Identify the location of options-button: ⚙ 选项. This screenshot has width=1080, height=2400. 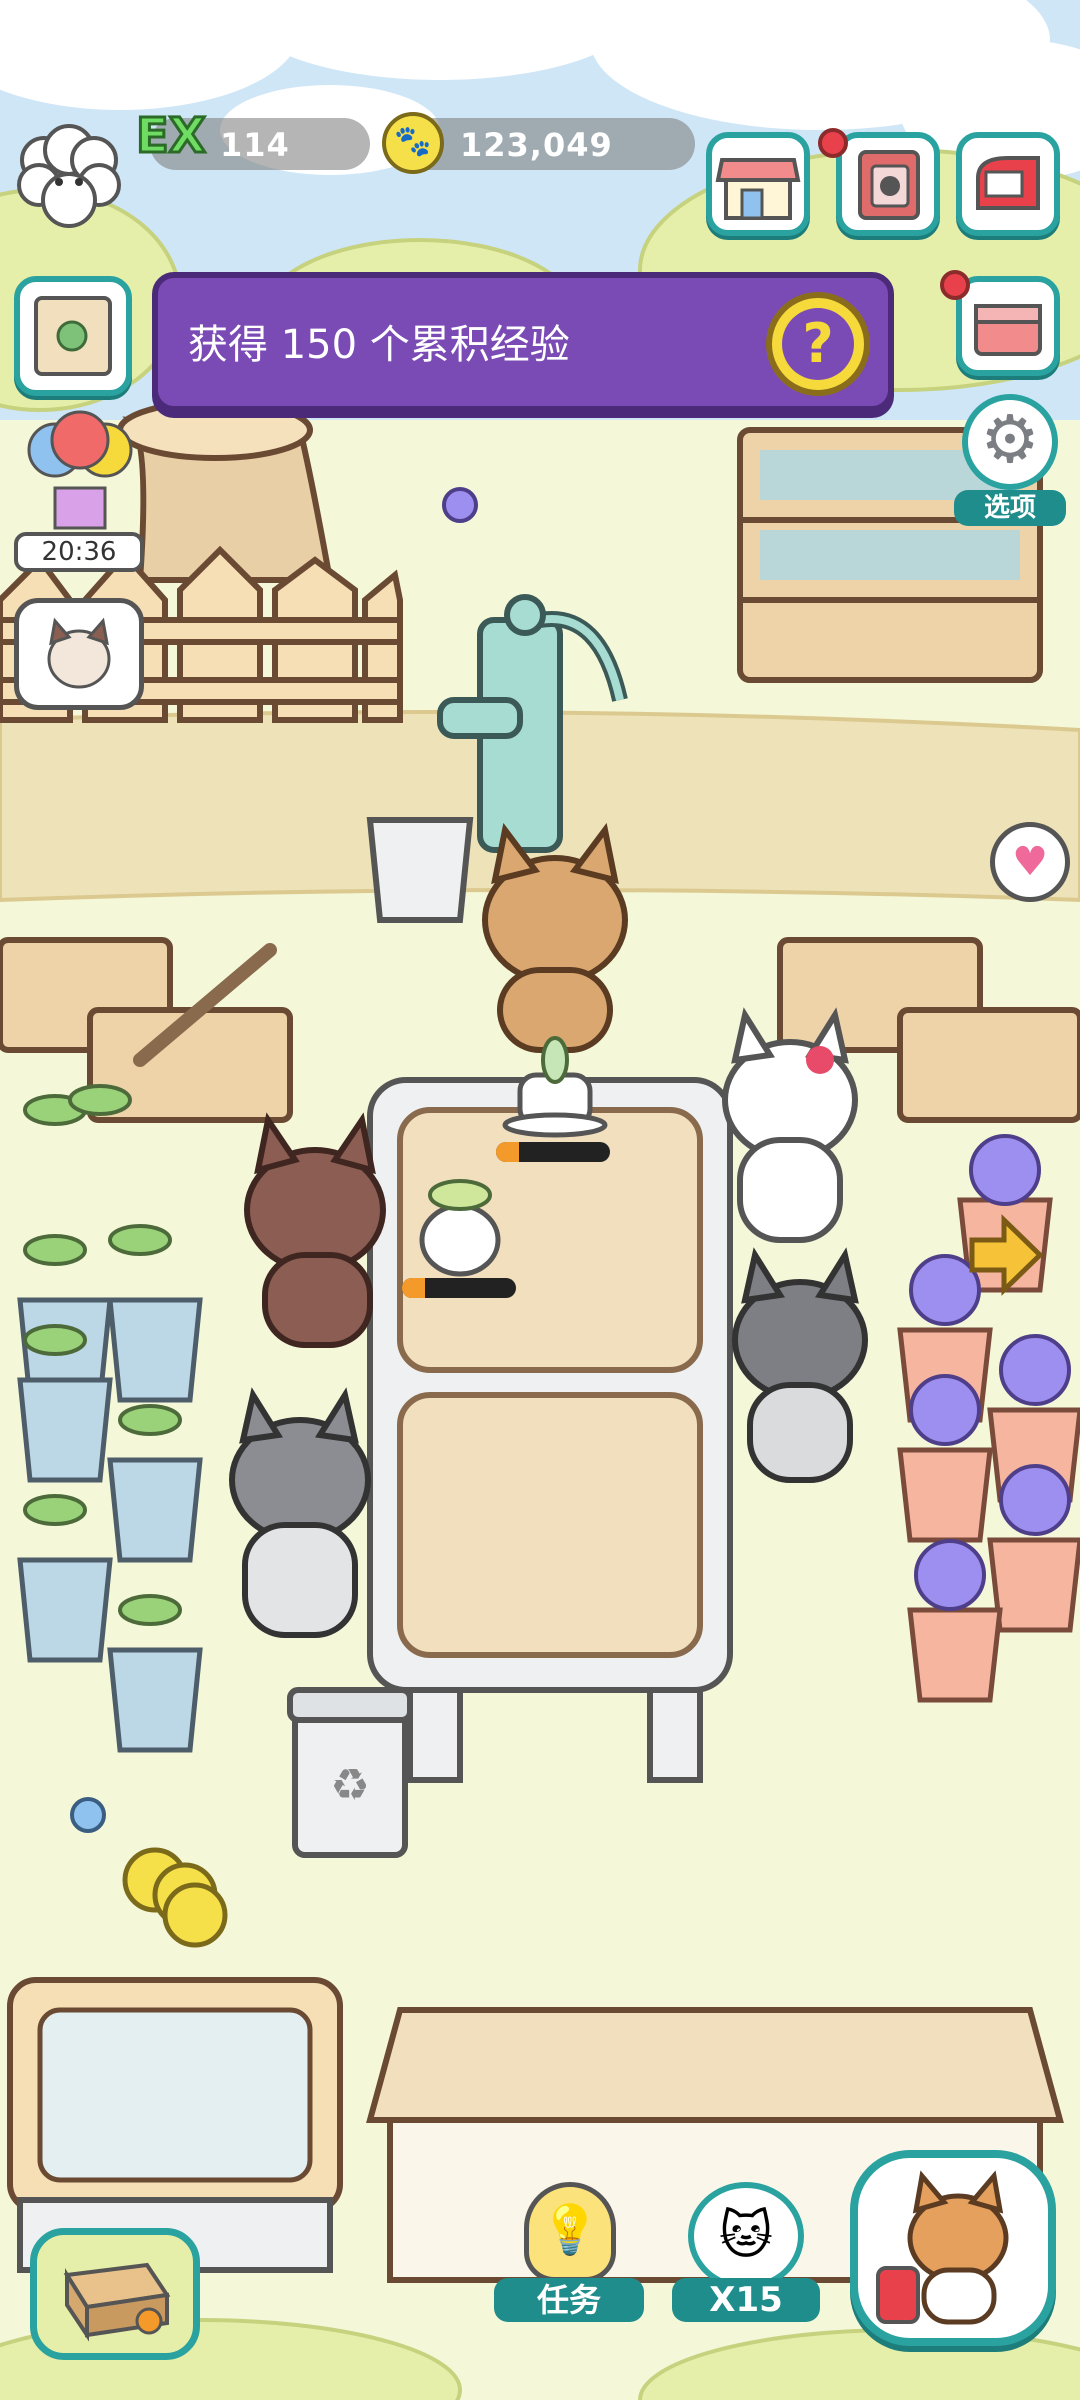
(1010, 462).